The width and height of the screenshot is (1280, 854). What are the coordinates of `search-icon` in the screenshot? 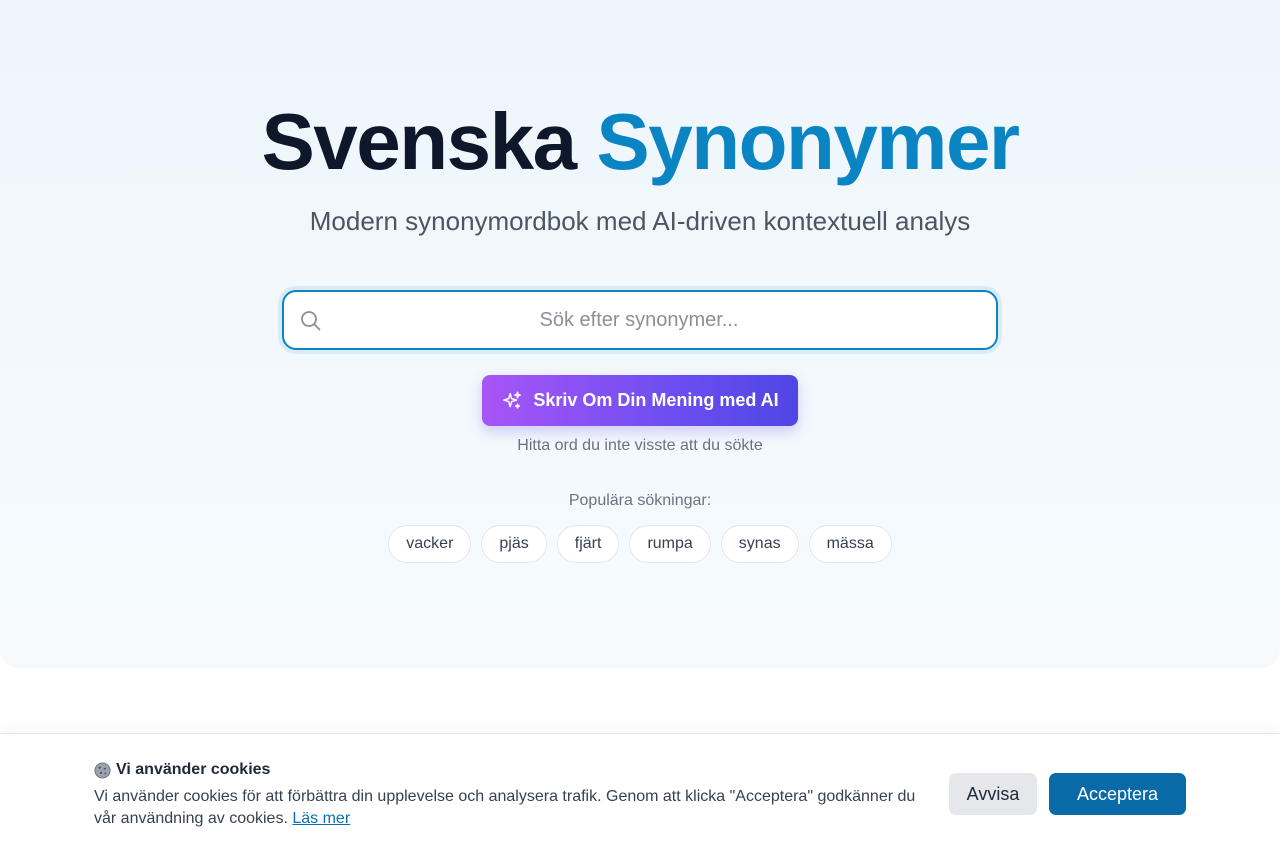 It's located at (311, 321).